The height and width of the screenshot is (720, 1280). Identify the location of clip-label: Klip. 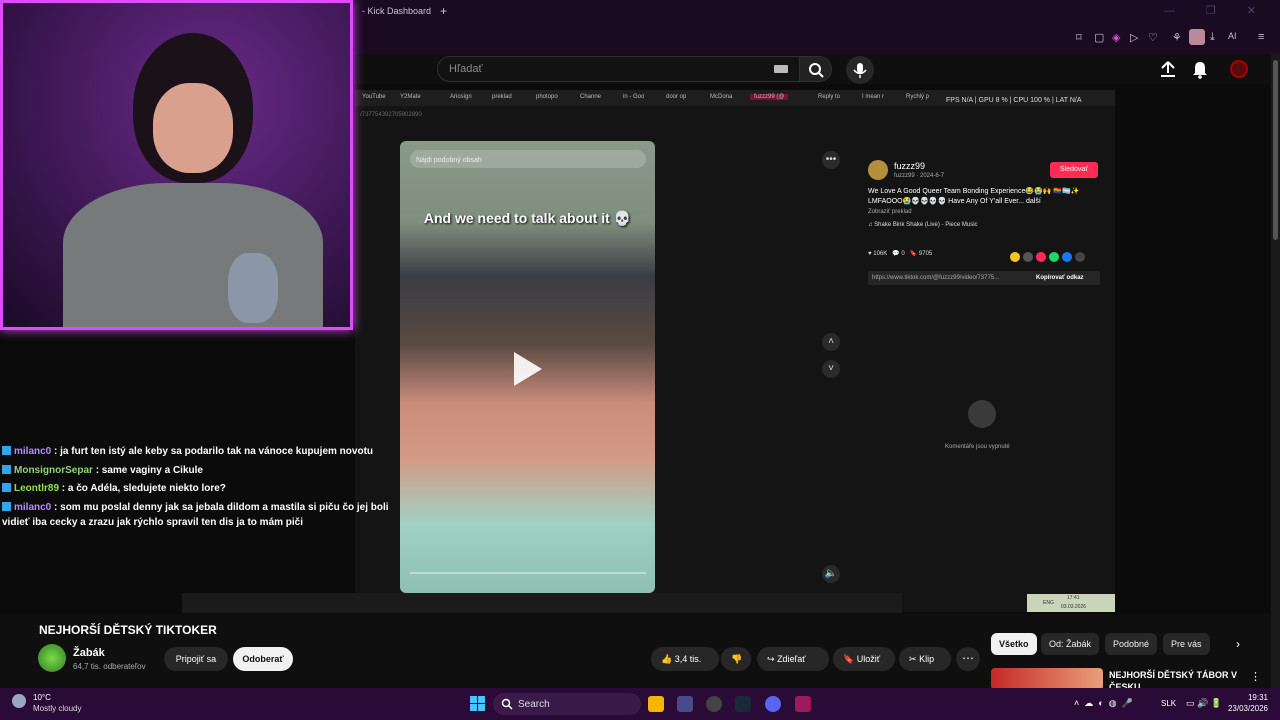
(927, 659).